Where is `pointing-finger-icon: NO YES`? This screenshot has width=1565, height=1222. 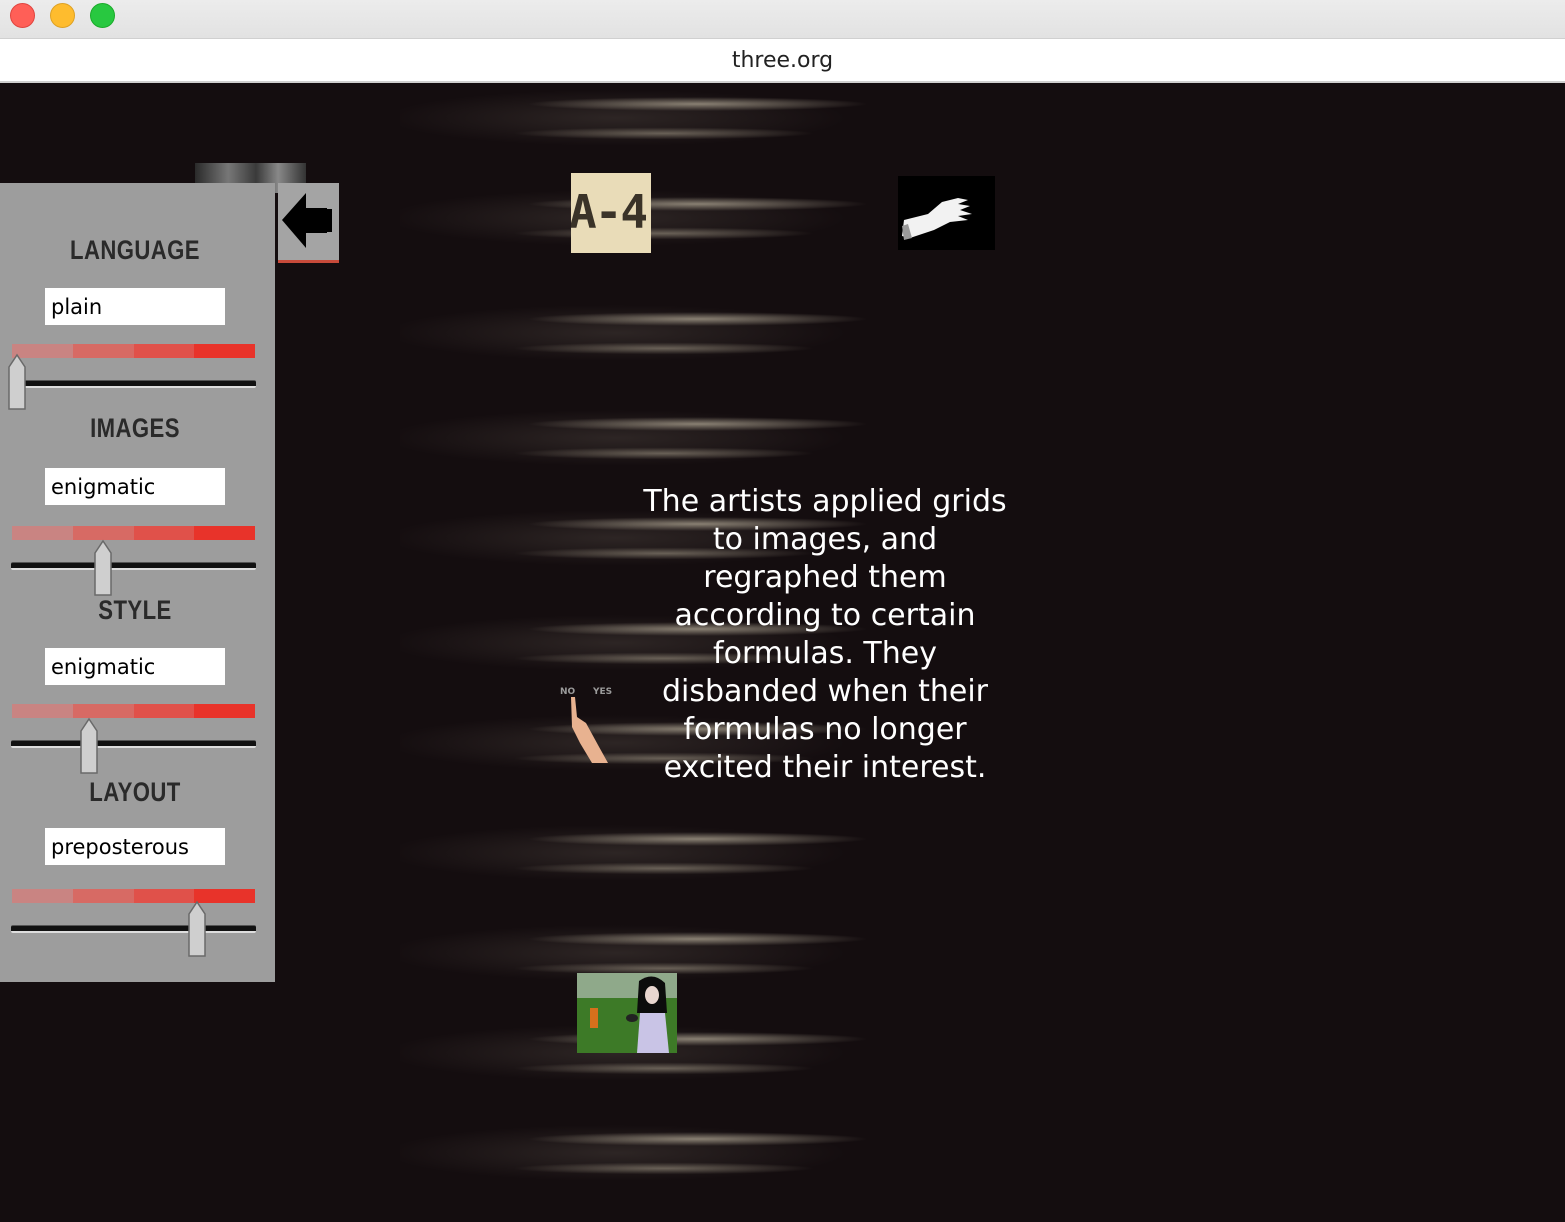 pointing-finger-icon: NO YES is located at coordinates (586, 725).